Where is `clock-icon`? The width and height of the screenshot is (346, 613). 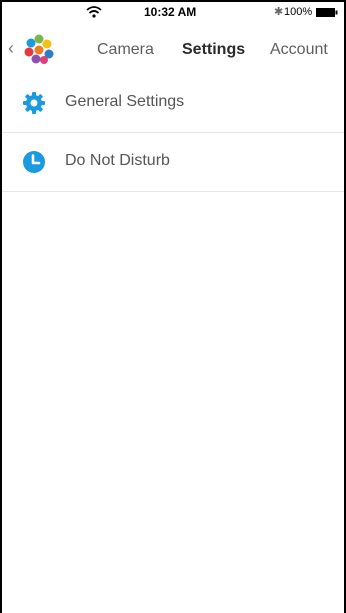 clock-icon is located at coordinates (34, 162).